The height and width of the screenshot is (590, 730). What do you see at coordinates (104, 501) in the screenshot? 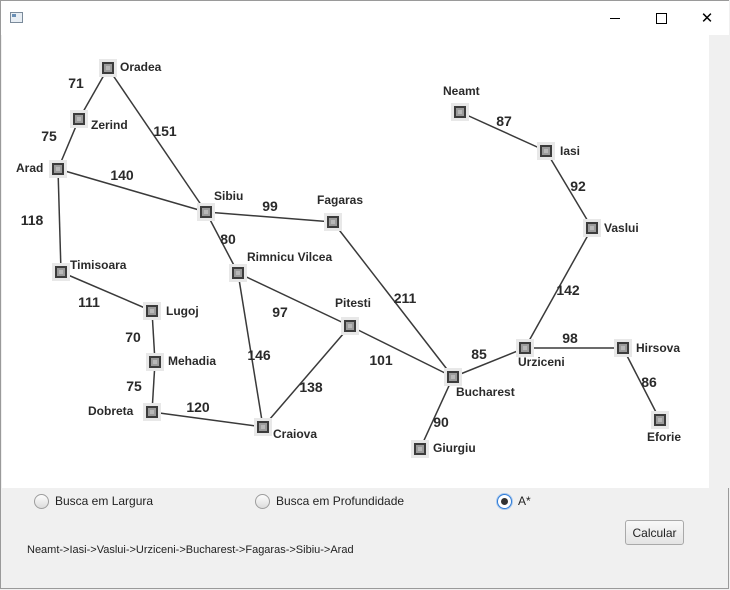
I see `radio-breadth-first-label: Busca em Largura` at bounding box center [104, 501].